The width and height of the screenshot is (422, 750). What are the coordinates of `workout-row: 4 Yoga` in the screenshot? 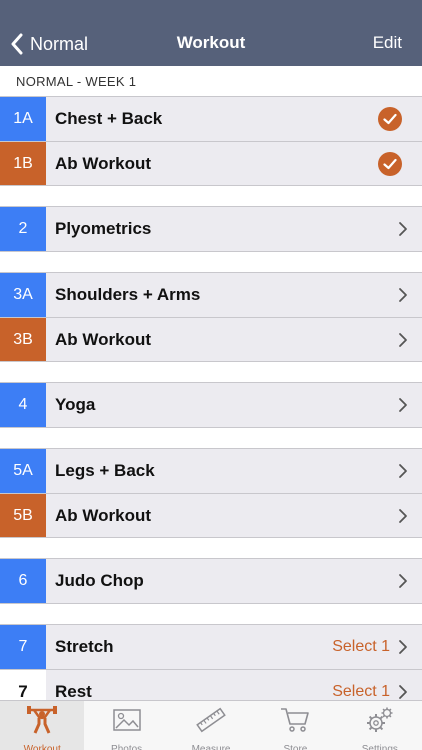 It's located at (211, 405).